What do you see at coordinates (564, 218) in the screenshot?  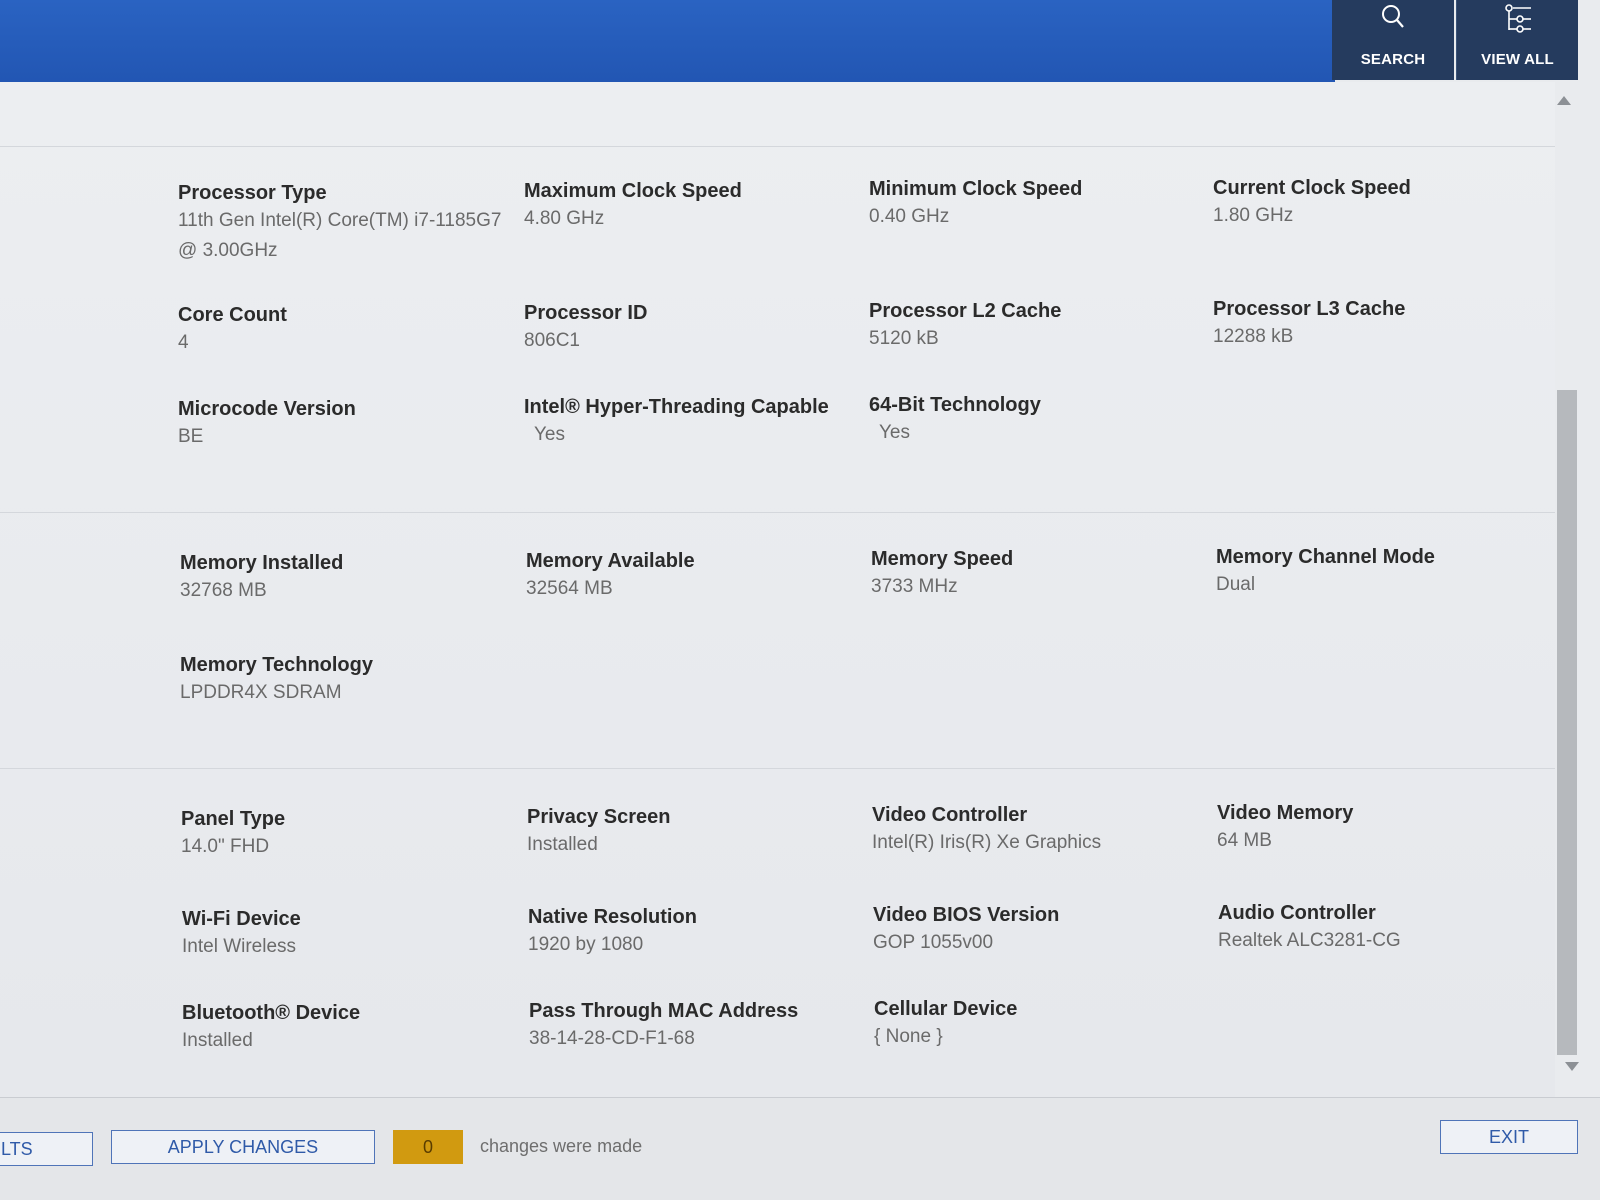 I see `field-value: 4.80 GHz` at bounding box center [564, 218].